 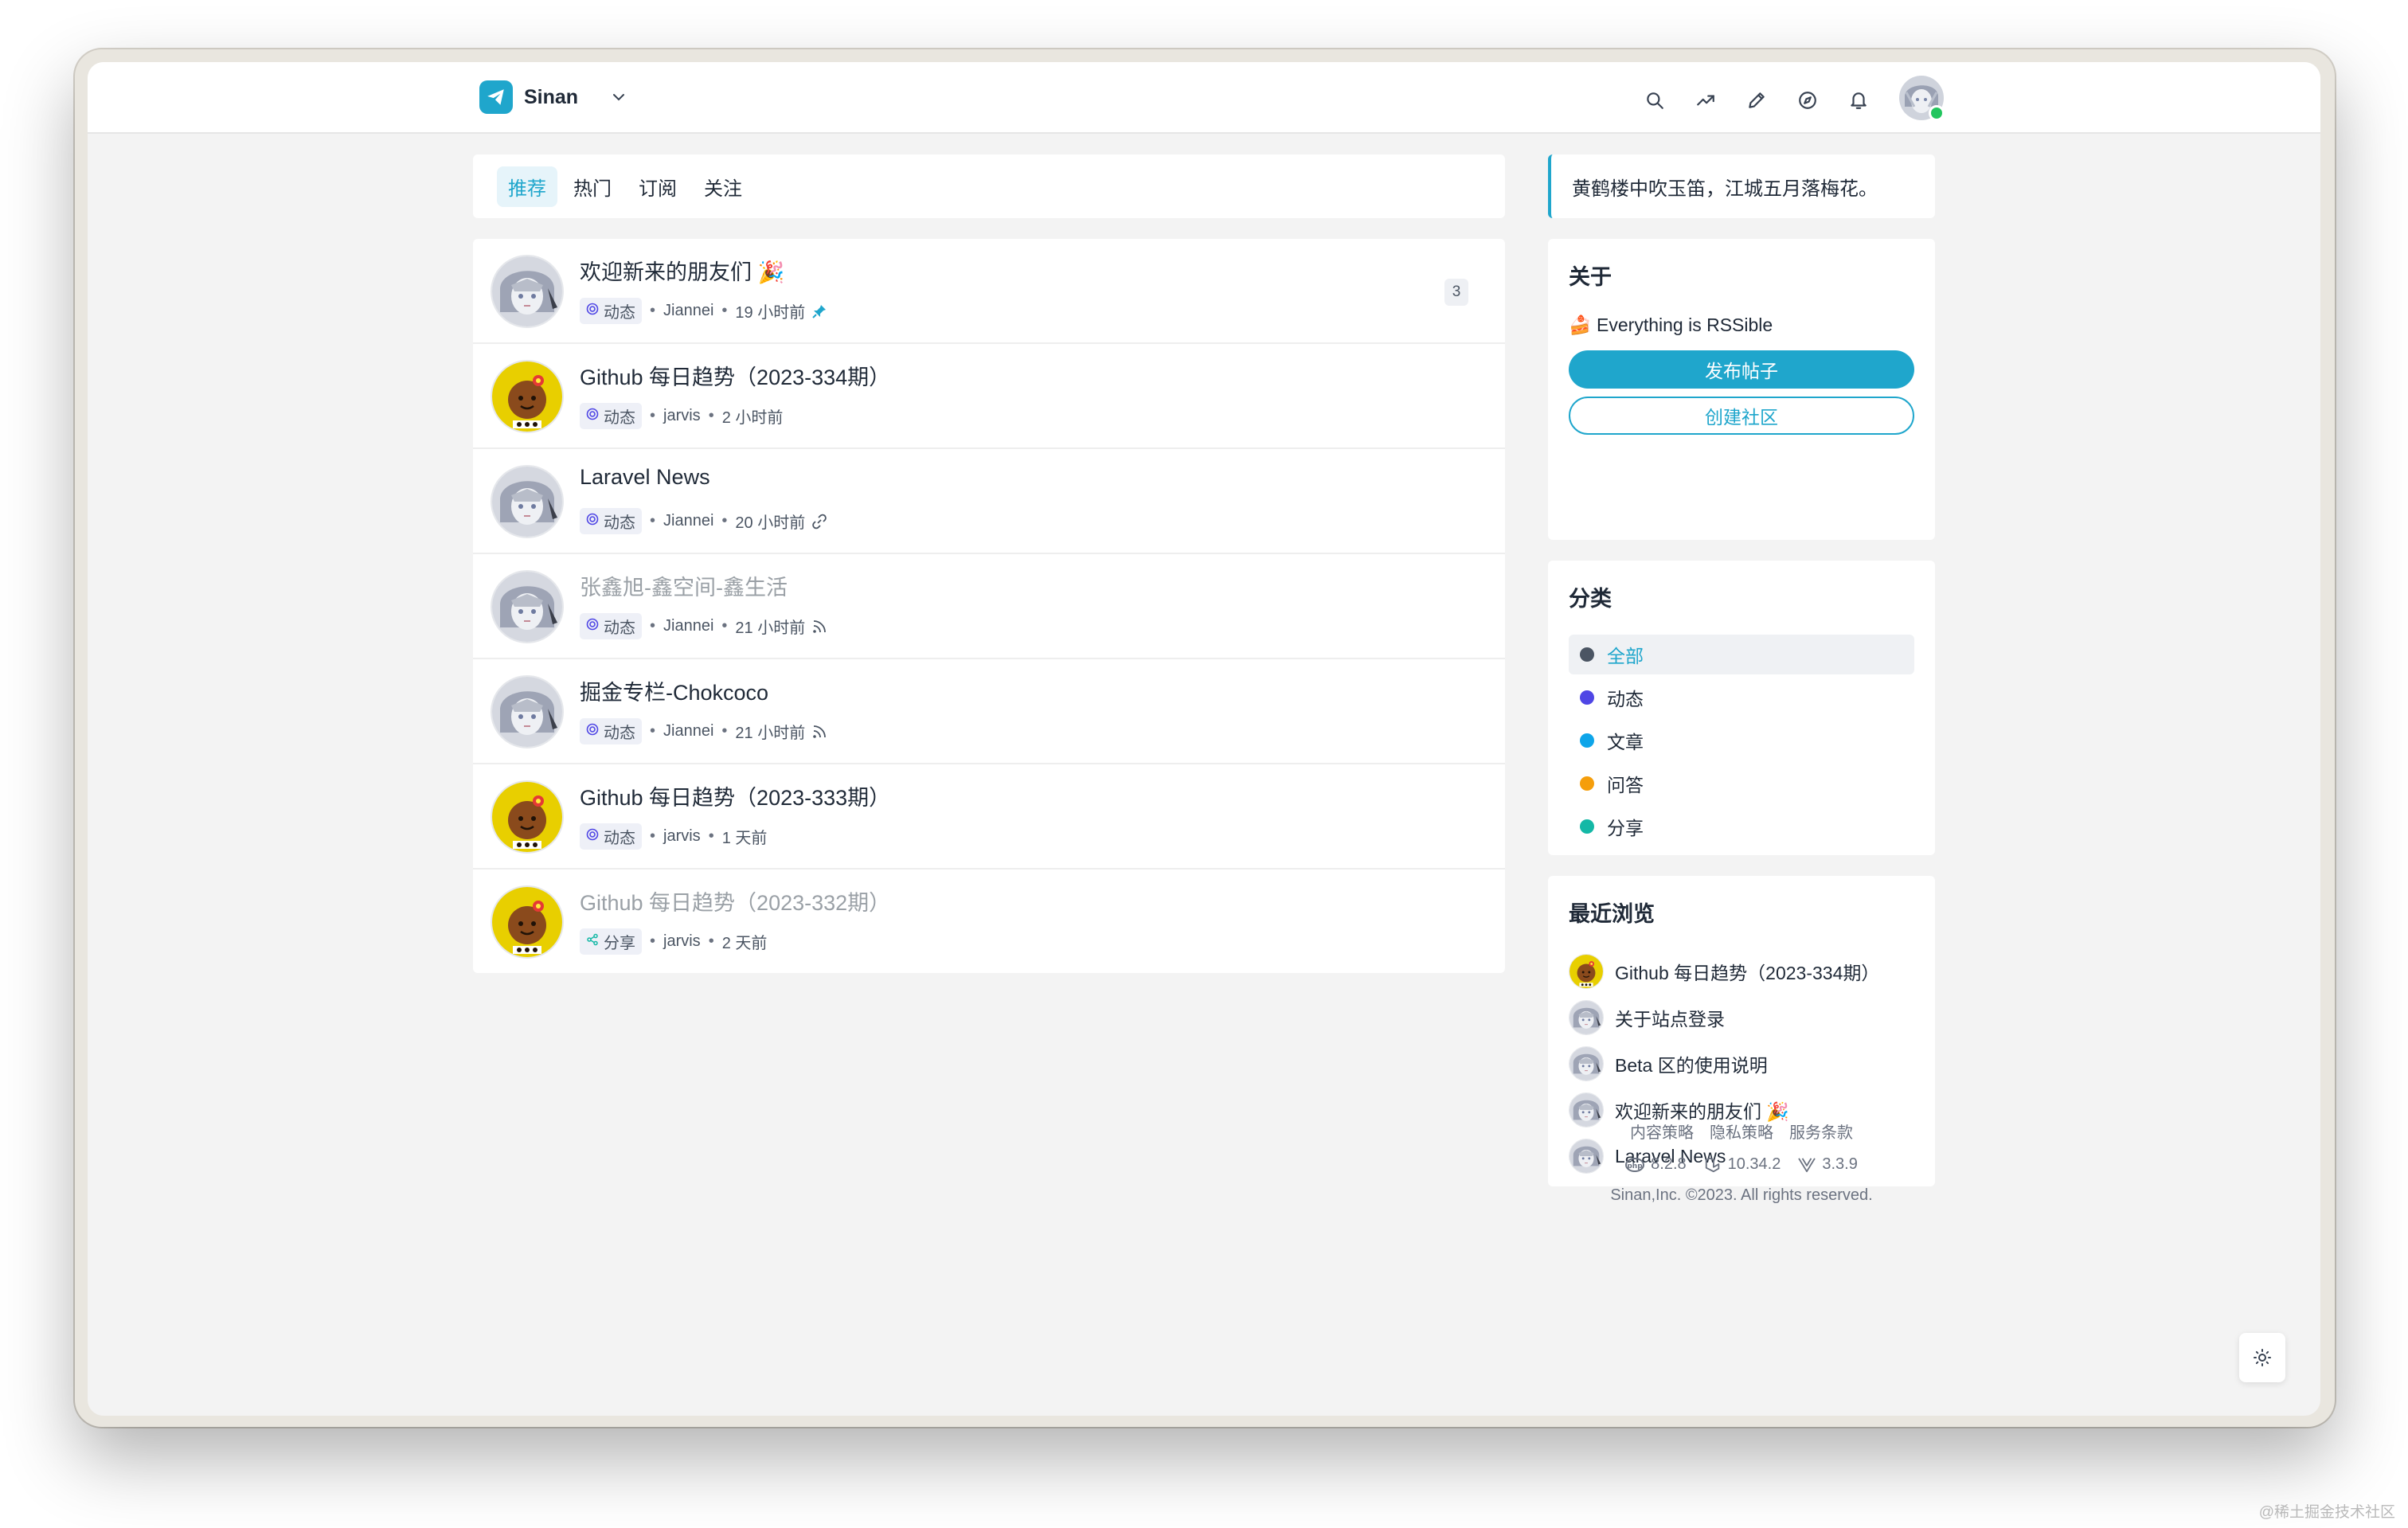 What do you see at coordinates (1670, 1019) in the screenshot?
I see `recent-label: 关于站点登录` at bounding box center [1670, 1019].